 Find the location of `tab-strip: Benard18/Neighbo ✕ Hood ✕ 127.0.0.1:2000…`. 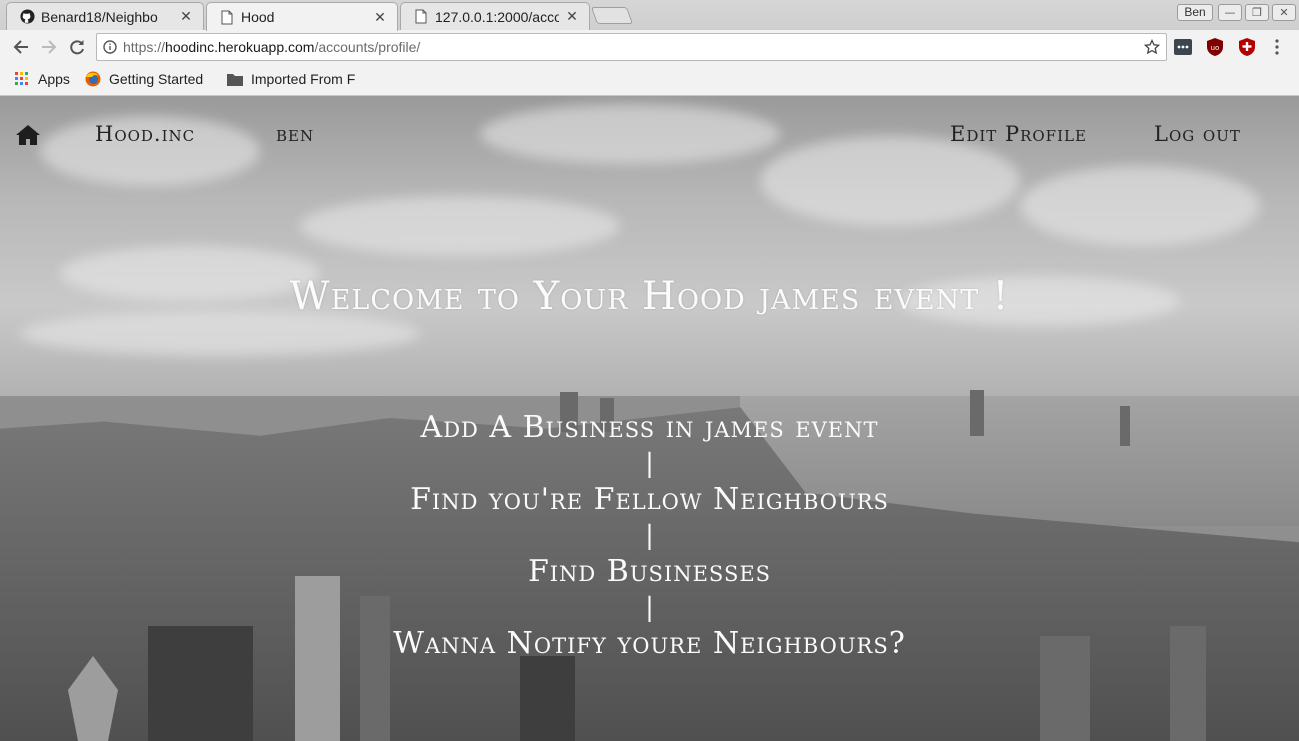

tab-strip: Benard18/Neighbo ✕ Hood ✕ 127.0.0.1:2000… is located at coordinates (649, 15).